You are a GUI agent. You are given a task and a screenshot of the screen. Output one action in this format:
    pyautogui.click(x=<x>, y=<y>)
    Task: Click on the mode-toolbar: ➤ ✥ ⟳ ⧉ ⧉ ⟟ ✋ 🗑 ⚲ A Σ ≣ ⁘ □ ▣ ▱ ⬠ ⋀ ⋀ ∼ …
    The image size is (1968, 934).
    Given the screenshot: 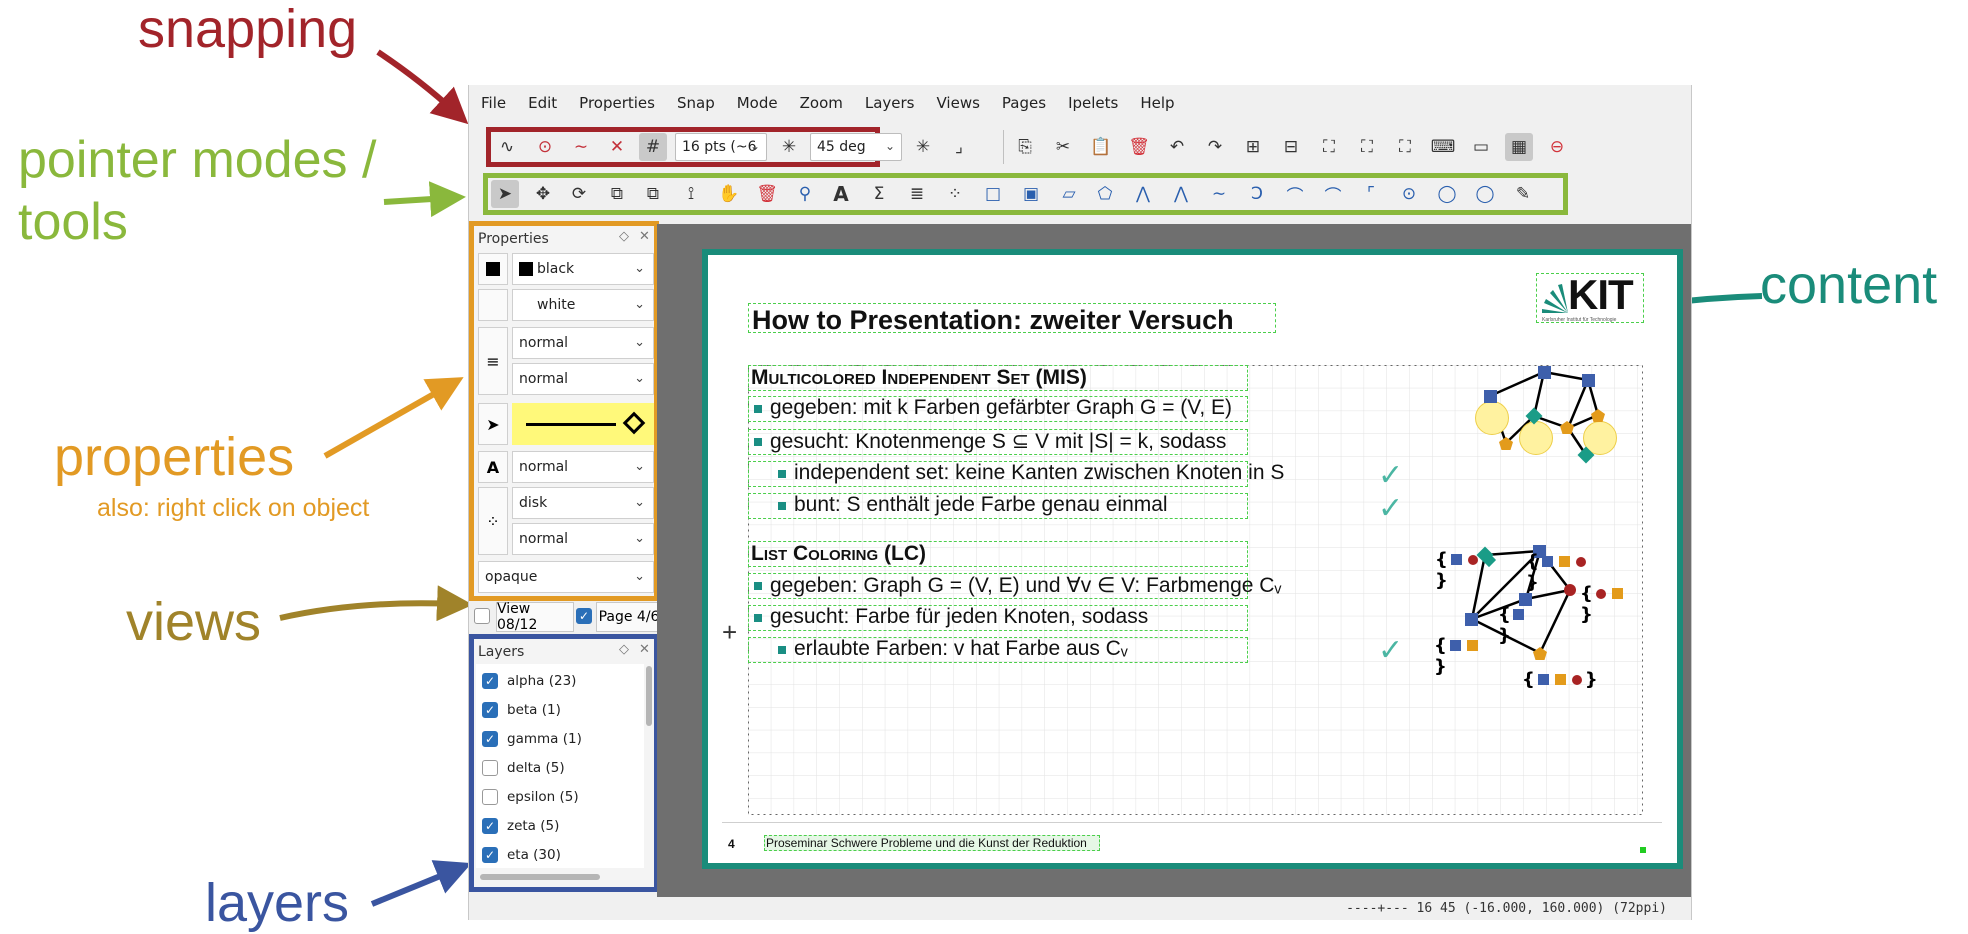 What is the action you would take?
    pyautogui.click(x=1080, y=197)
    